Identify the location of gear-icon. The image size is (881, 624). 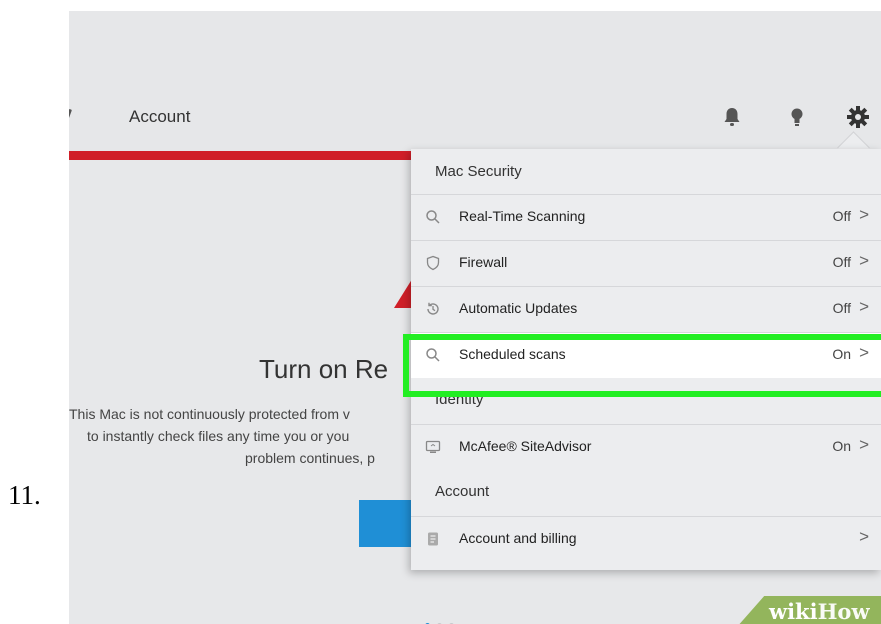
(858, 117).